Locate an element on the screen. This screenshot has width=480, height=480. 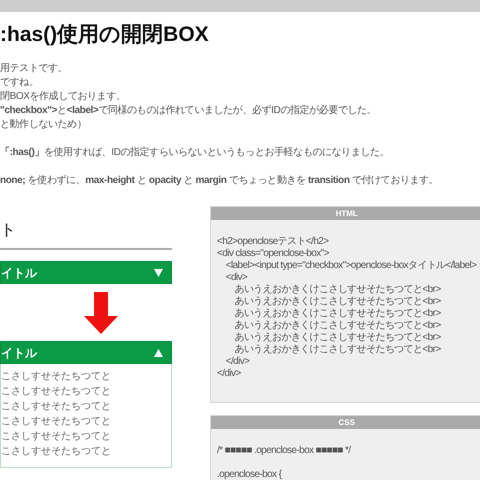
code-line: .openclose-box { is located at coordinates (250, 474).